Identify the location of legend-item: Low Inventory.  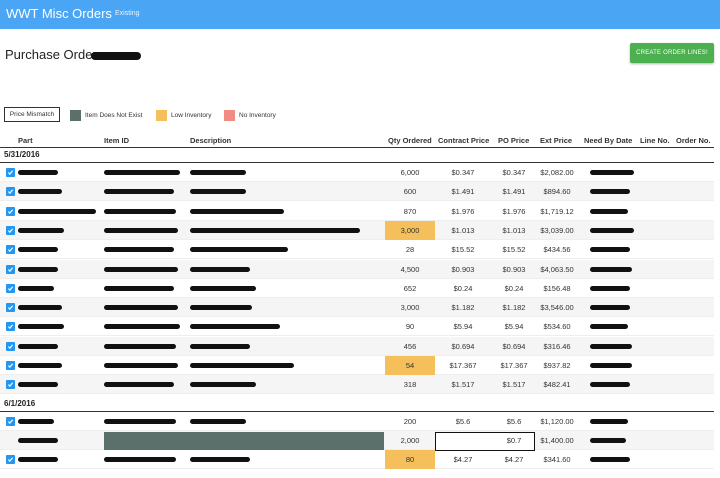
(183, 115).